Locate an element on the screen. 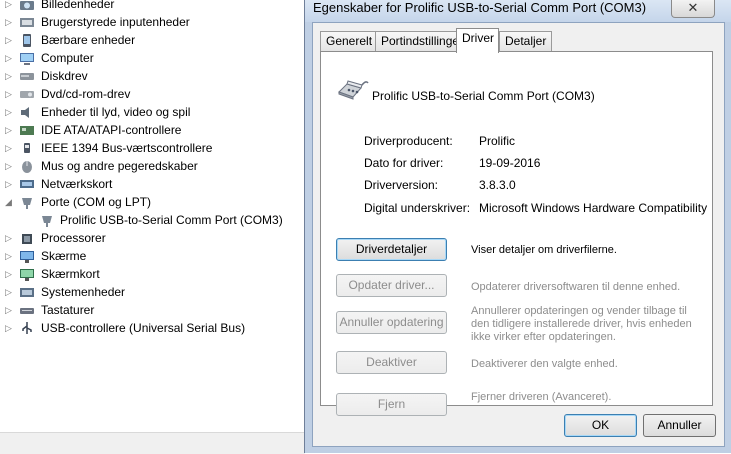  driver-details-button: Driverdetaljer is located at coordinates (391, 249).